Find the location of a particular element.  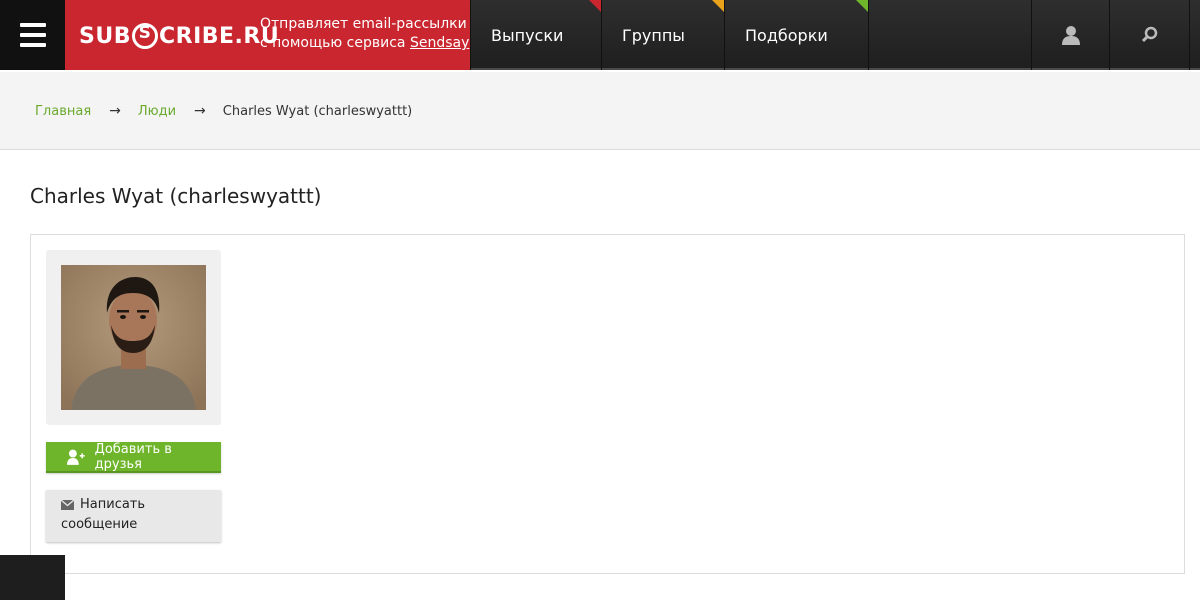

site-logo: SUBCRIBE.RU is located at coordinates (179, 36).